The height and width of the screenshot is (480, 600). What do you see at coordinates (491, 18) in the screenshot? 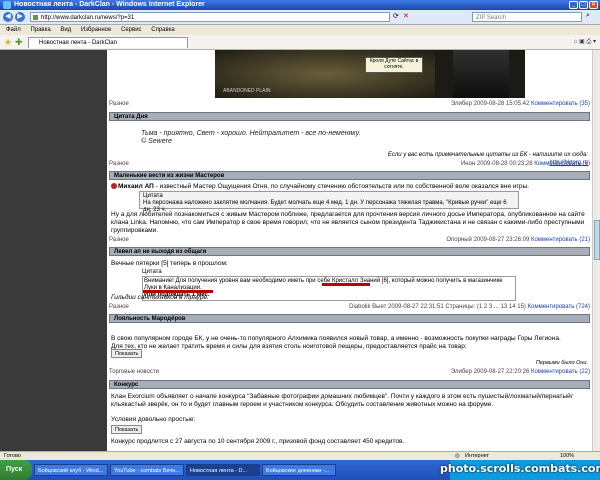
I see `search-placeholder: ZIP Search` at bounding box center [491, 18].